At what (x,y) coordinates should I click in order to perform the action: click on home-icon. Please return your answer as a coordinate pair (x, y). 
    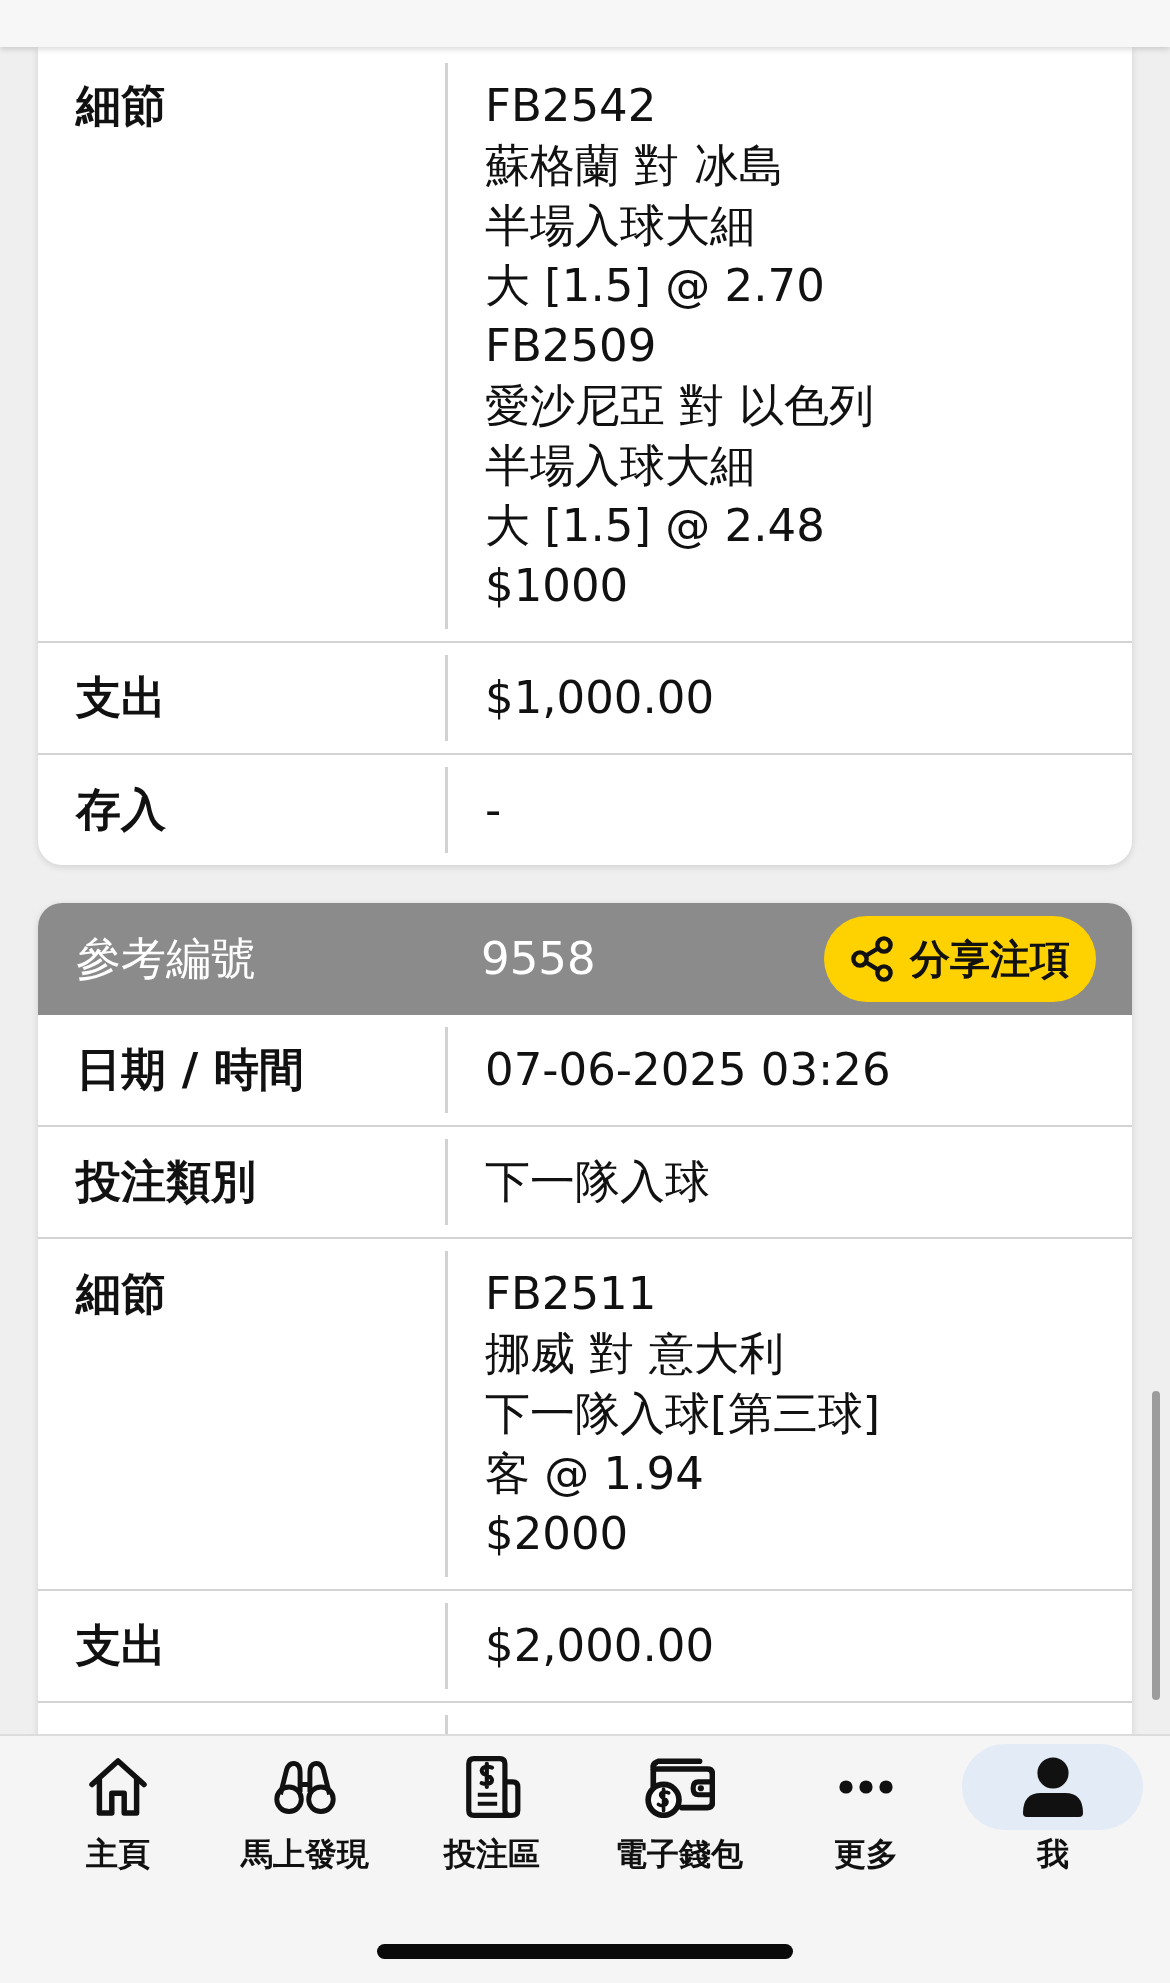
    Looking at the image, I should click on (117, 1787).